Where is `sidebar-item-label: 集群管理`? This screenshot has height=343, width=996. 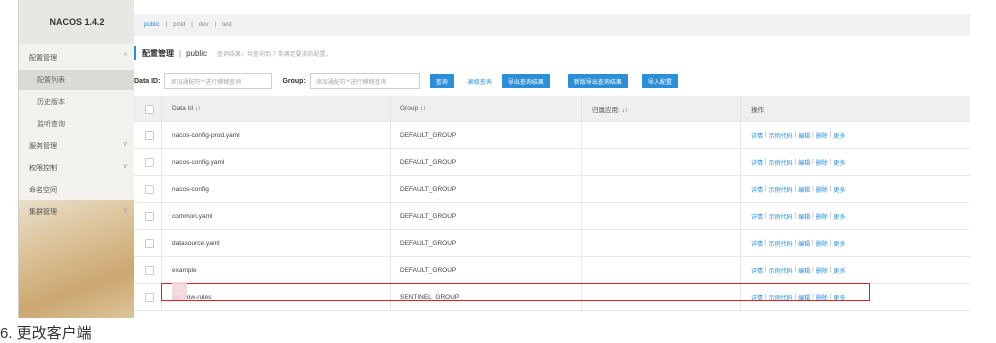
sidebar-item-label: 集群管理 is located at coordinates (43, 212).